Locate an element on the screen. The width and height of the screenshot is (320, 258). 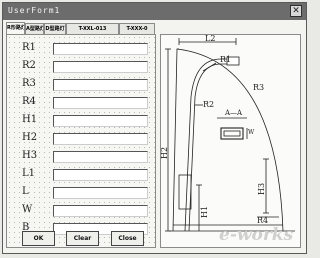
param-row-r3: R3 is located at coordinates (82, 84).